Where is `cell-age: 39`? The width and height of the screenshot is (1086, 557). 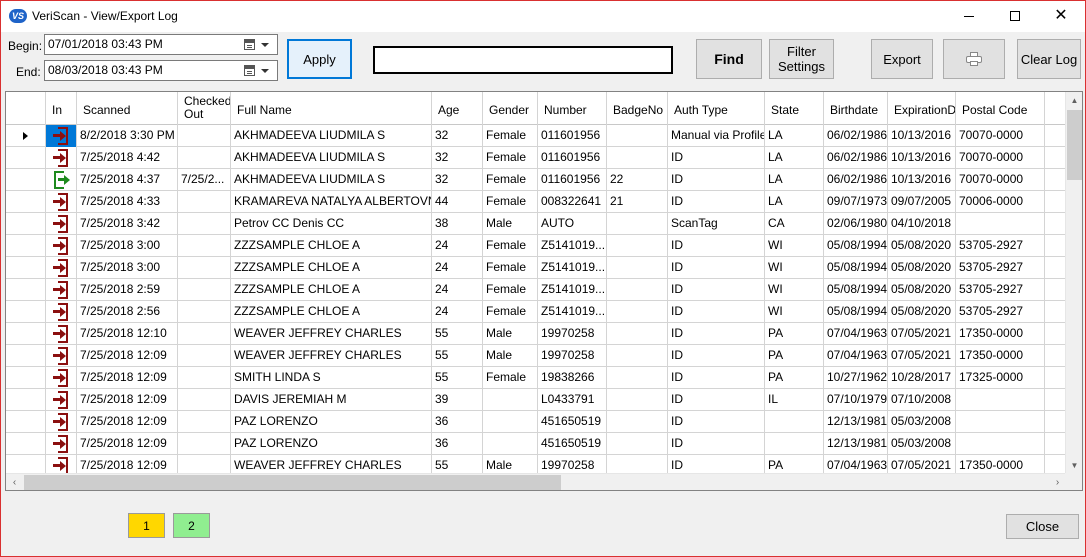
cell-age: 39 is located at coordinates (457, 400).